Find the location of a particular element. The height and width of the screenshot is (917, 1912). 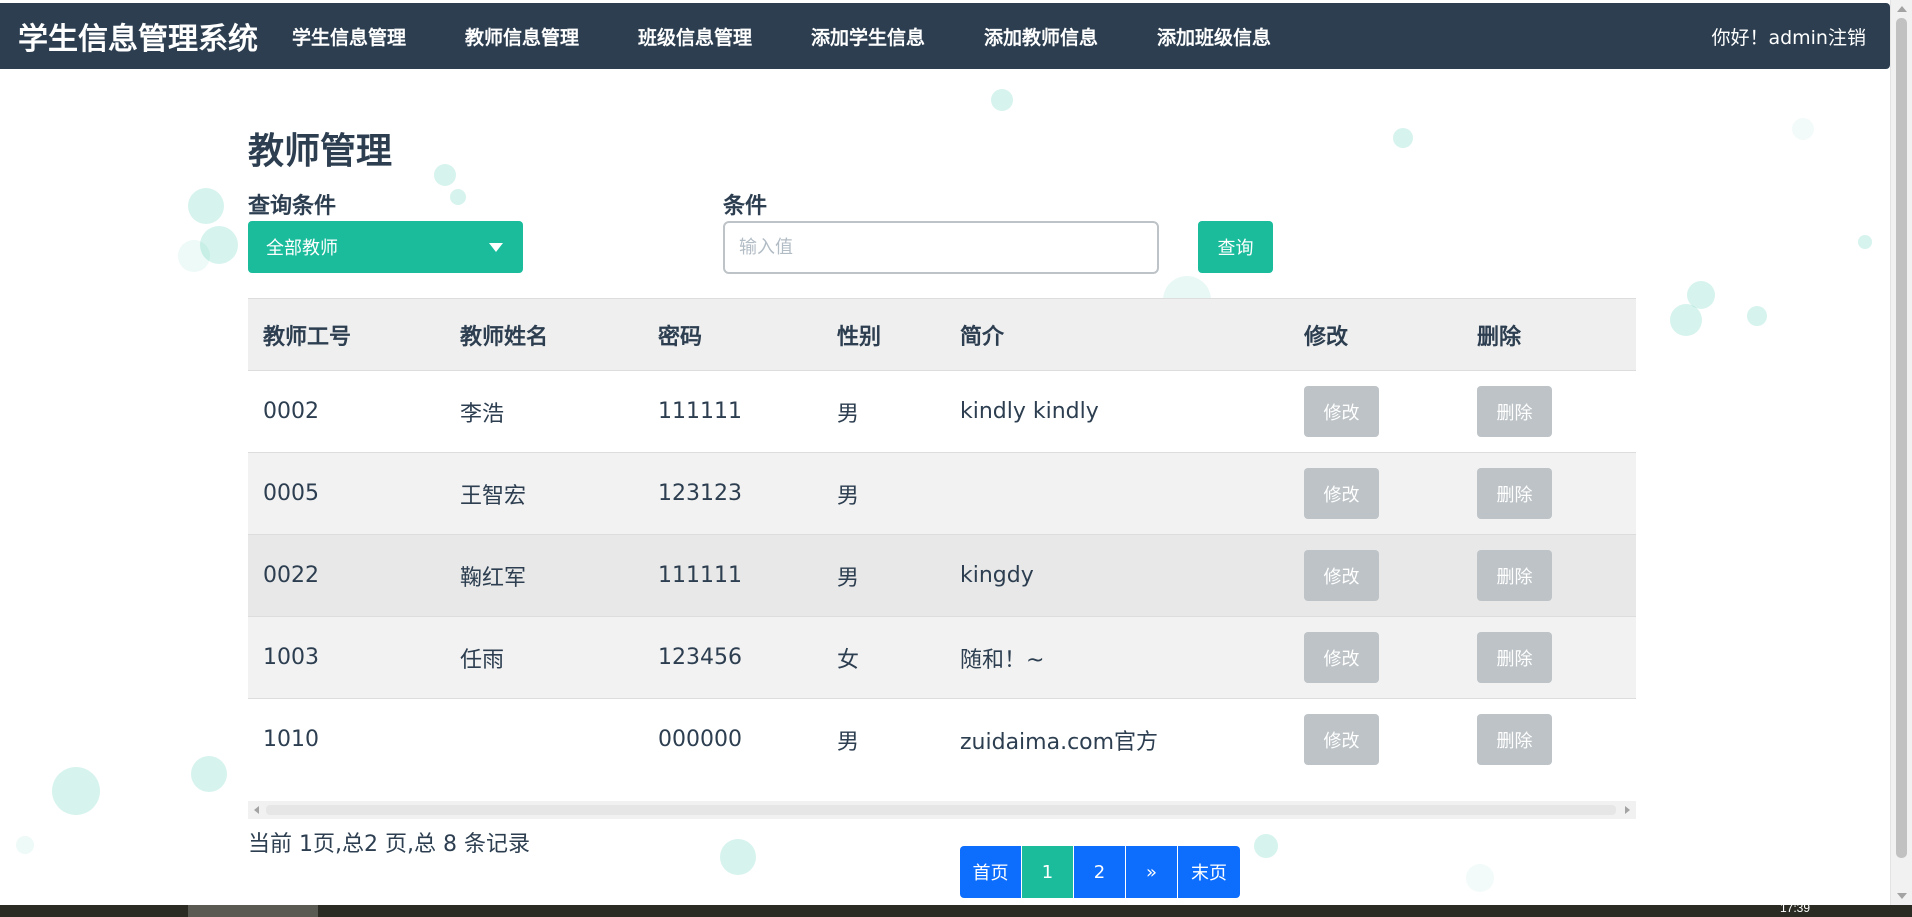

page-2-button: 2 is located at coordinates (1100, 872).